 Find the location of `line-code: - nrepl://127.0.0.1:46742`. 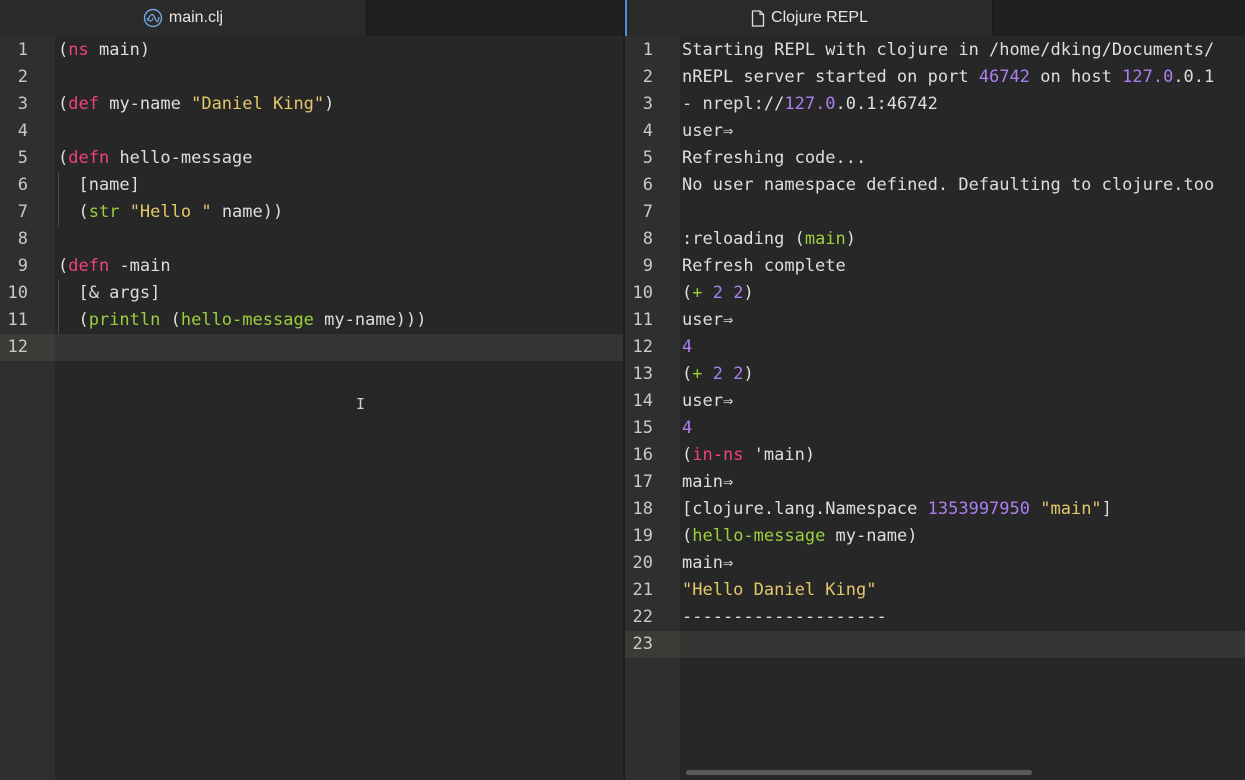

line-code: - nrepl://127.0.0.1:46742 is located at coordinates (810, 104).